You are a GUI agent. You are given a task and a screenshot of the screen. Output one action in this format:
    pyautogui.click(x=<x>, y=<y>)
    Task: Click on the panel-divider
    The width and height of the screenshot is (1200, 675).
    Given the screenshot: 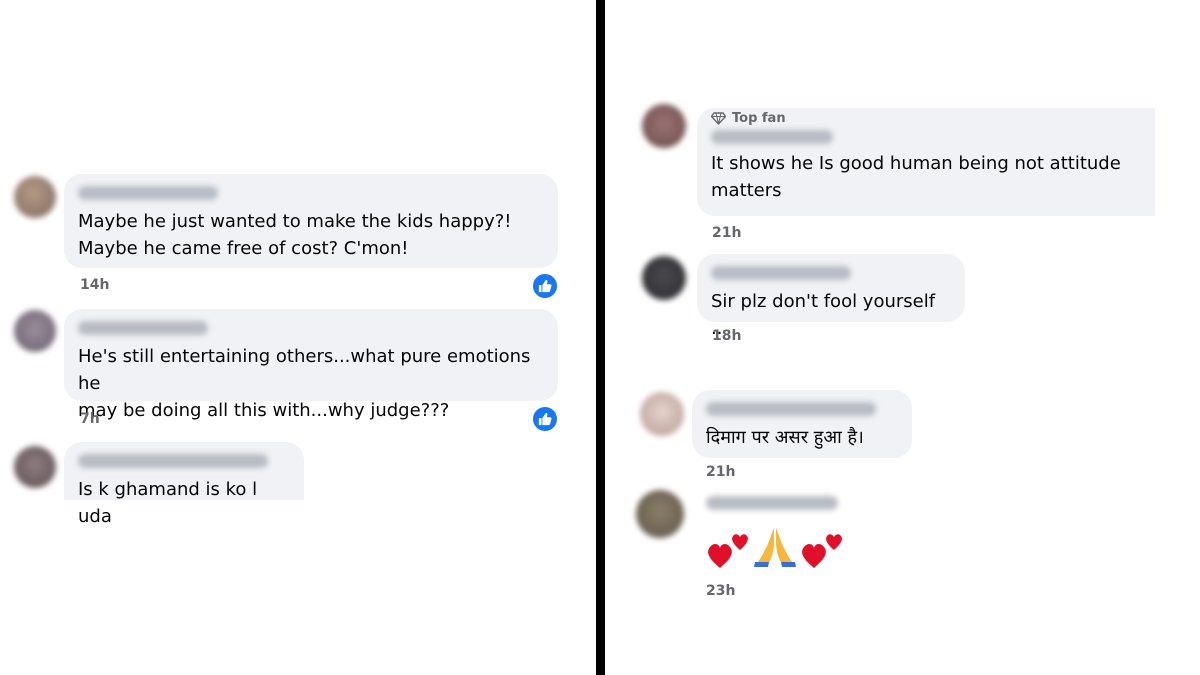 What is the action you would take?
    pyautogui.click(x=600, y=337)
    